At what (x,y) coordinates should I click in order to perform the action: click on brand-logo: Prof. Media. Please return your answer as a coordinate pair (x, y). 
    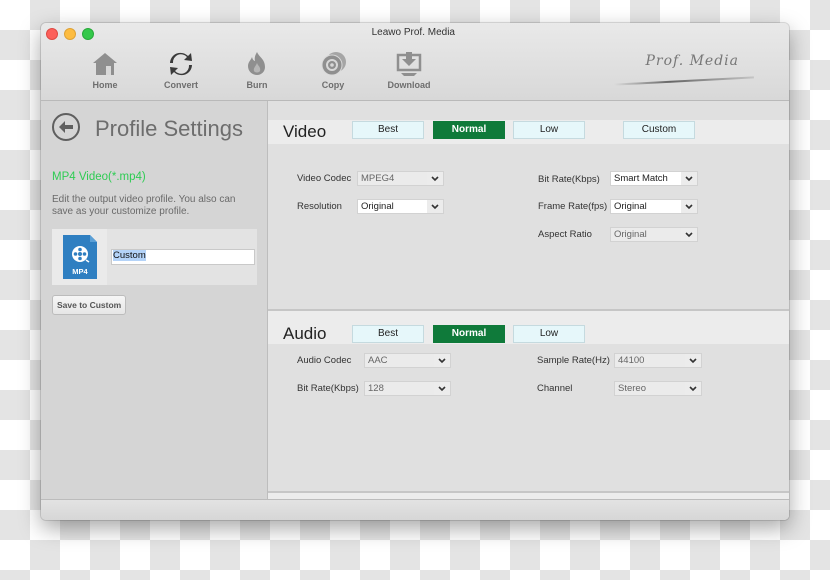
    Looking at the image, I should click on (692, 61).